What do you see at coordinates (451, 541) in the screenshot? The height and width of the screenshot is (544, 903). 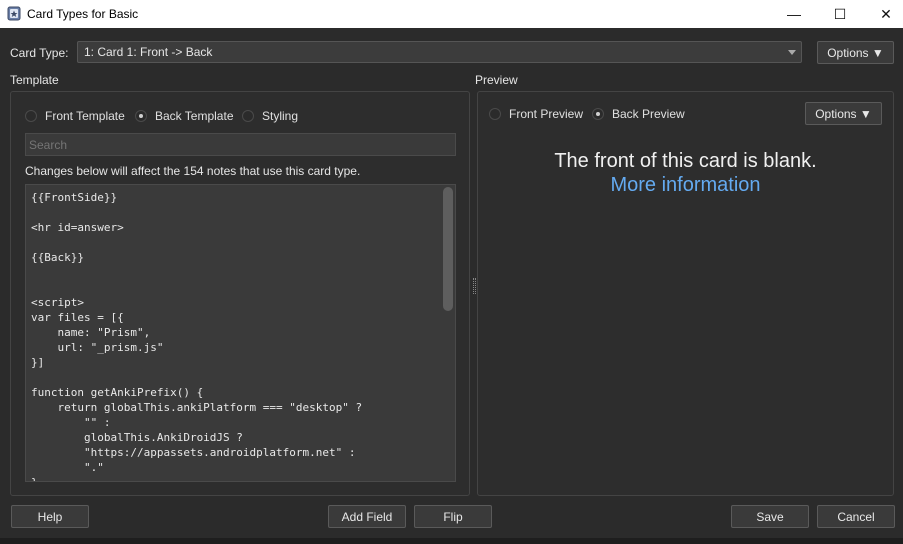 I see `background-window-edge` at bounding box center [451, 541].